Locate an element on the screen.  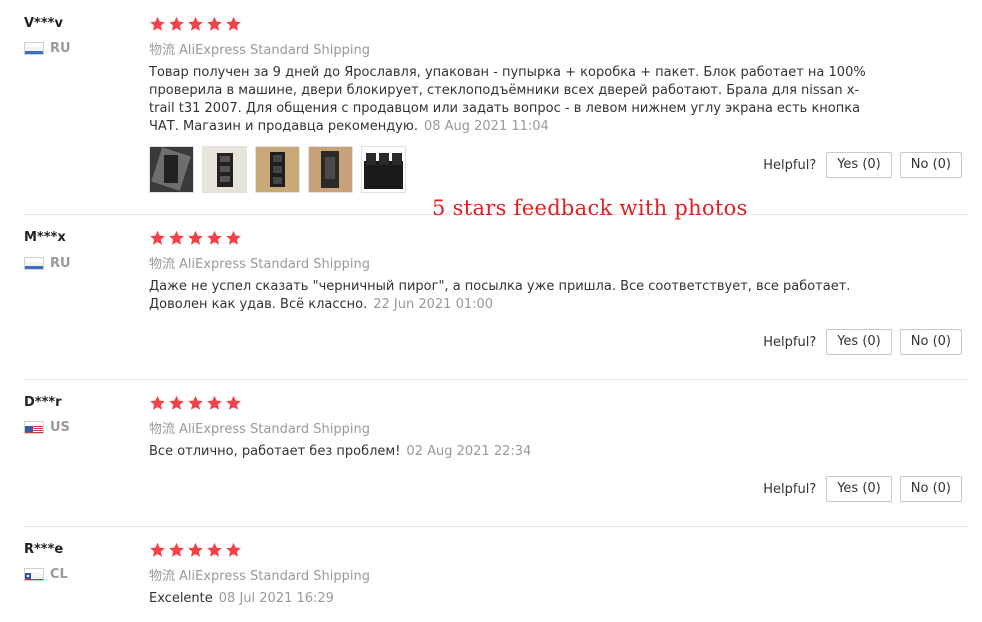
usa-flag-icon is located at coordinates (34, 427).